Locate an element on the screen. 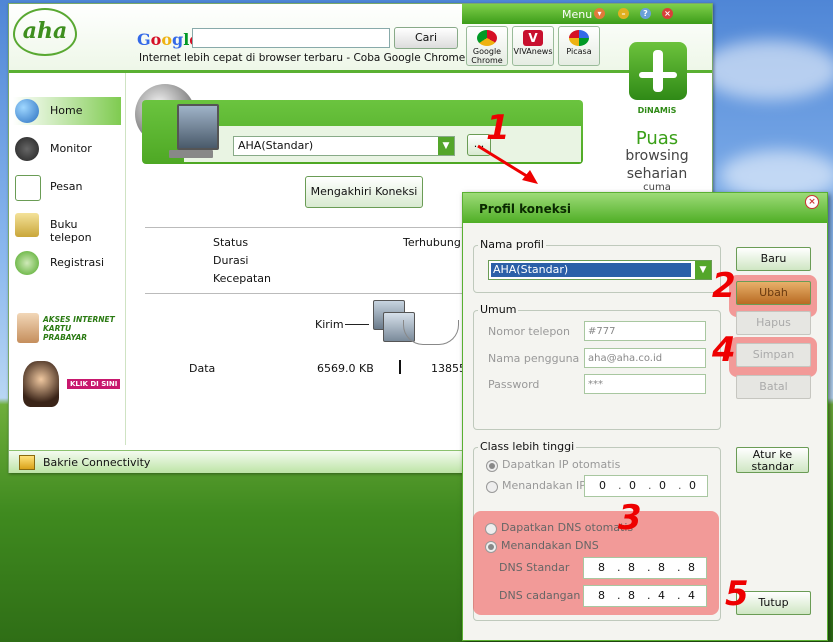 This screenshot has width=833, height=642. annotation-number-2: 2 is located at coordinates (724, 286).